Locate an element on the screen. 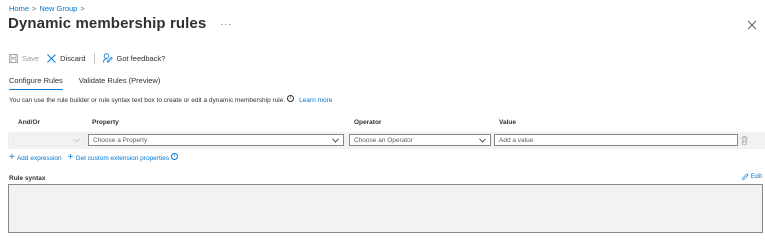  title-row: Dynamic membership rules ··· is located at coordinates (120, 23).